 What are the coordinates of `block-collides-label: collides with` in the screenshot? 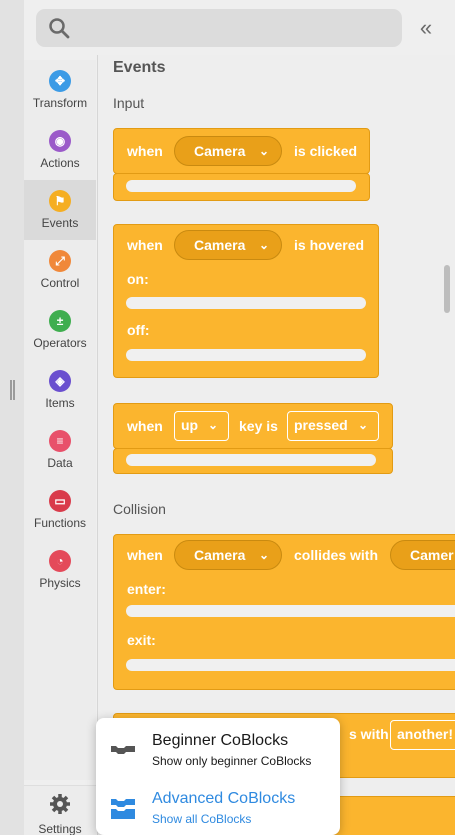 It's located at (336, 555).